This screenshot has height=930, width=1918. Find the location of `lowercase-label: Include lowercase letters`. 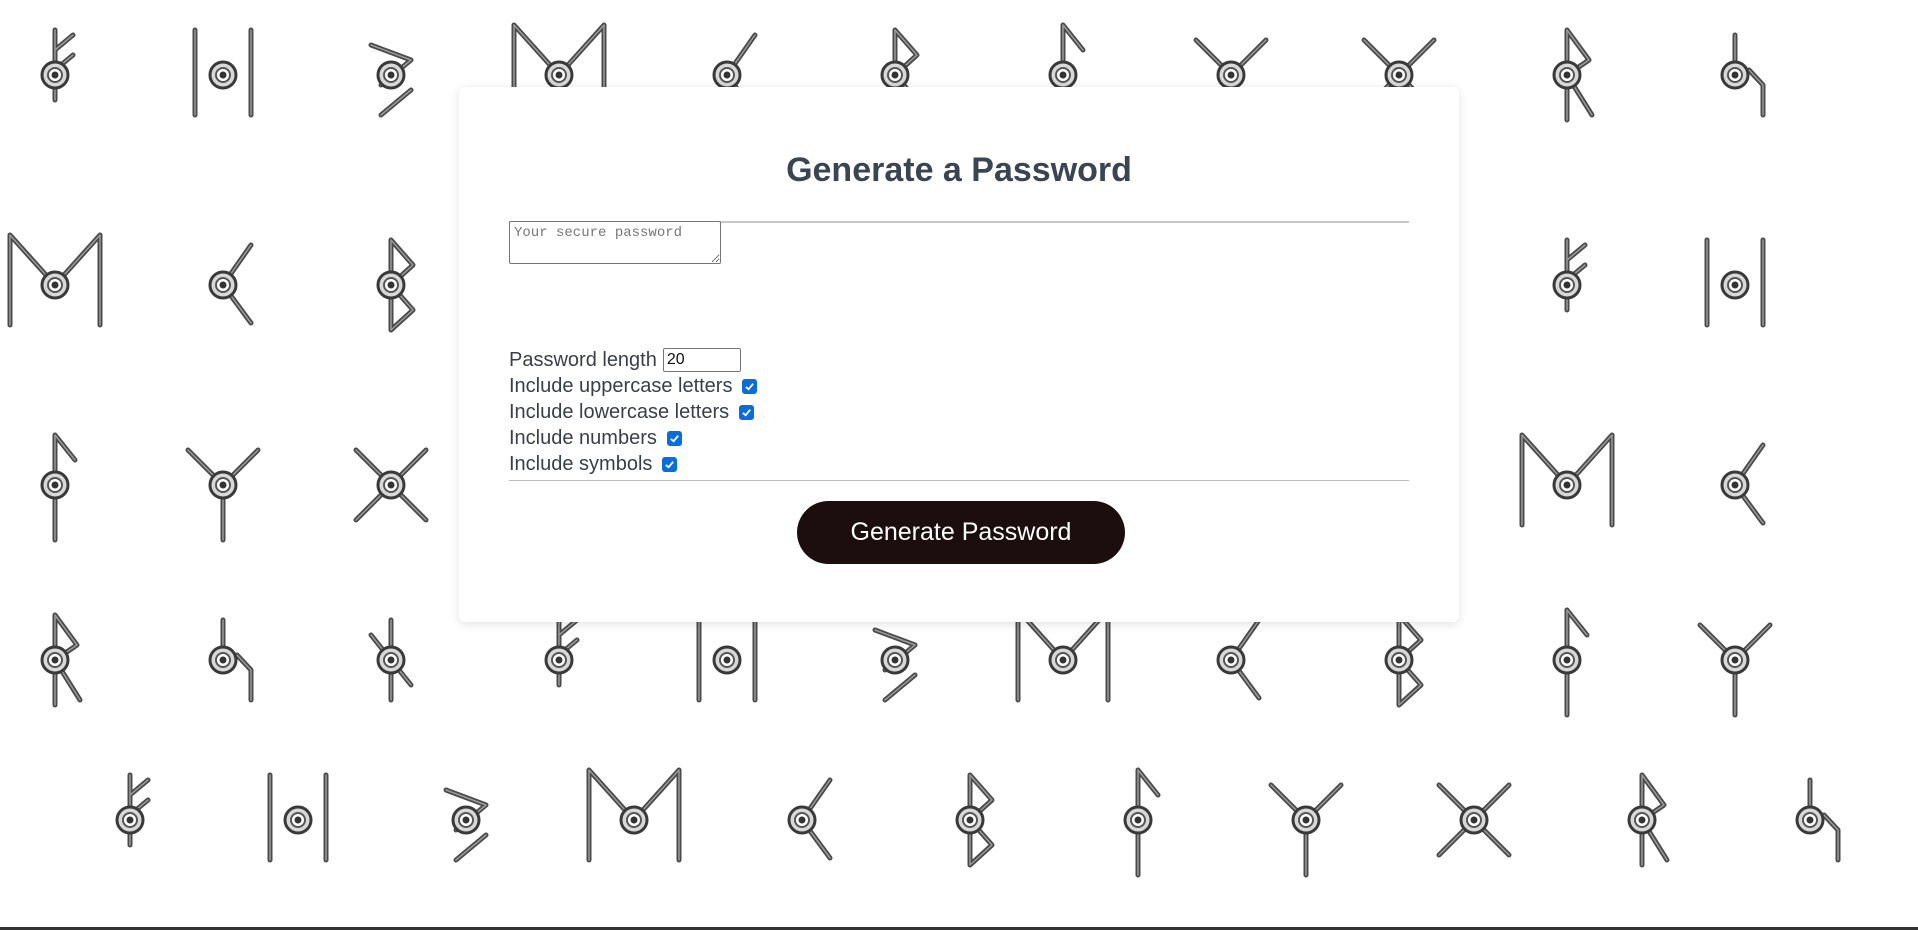

lowercase-label: Include lowercase letters is located at coordinates (619, 412).